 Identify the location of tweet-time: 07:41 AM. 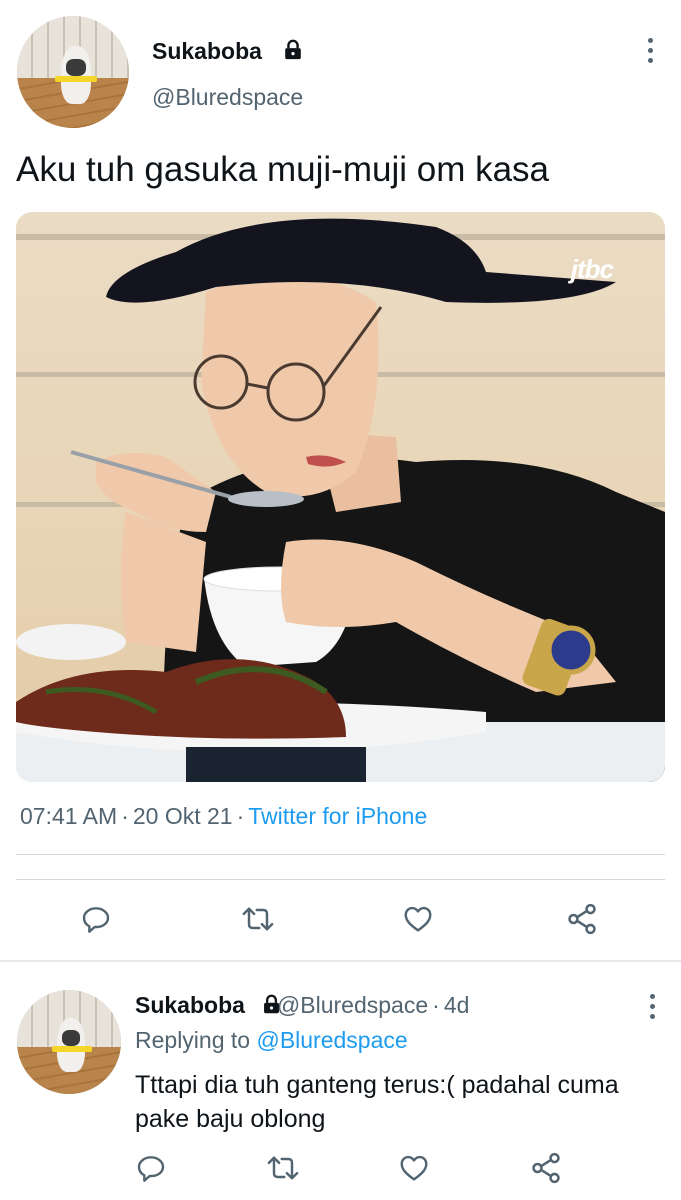
(69, 816).